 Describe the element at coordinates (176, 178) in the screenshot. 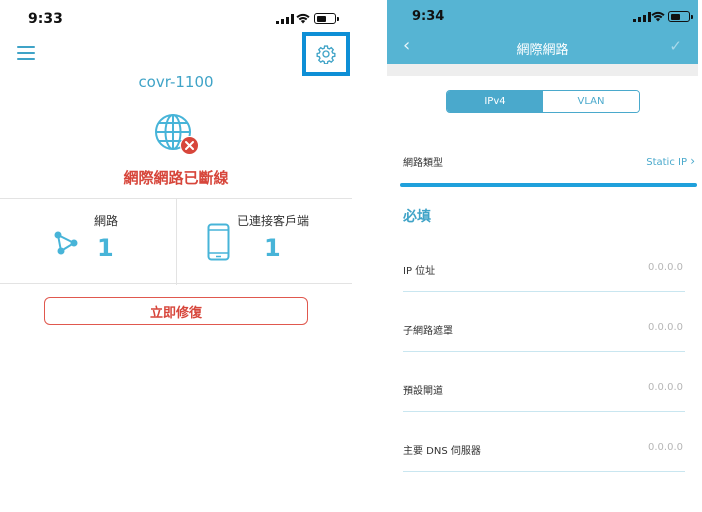

I see `internet-status-text: 網際網路已斷線` at that location.